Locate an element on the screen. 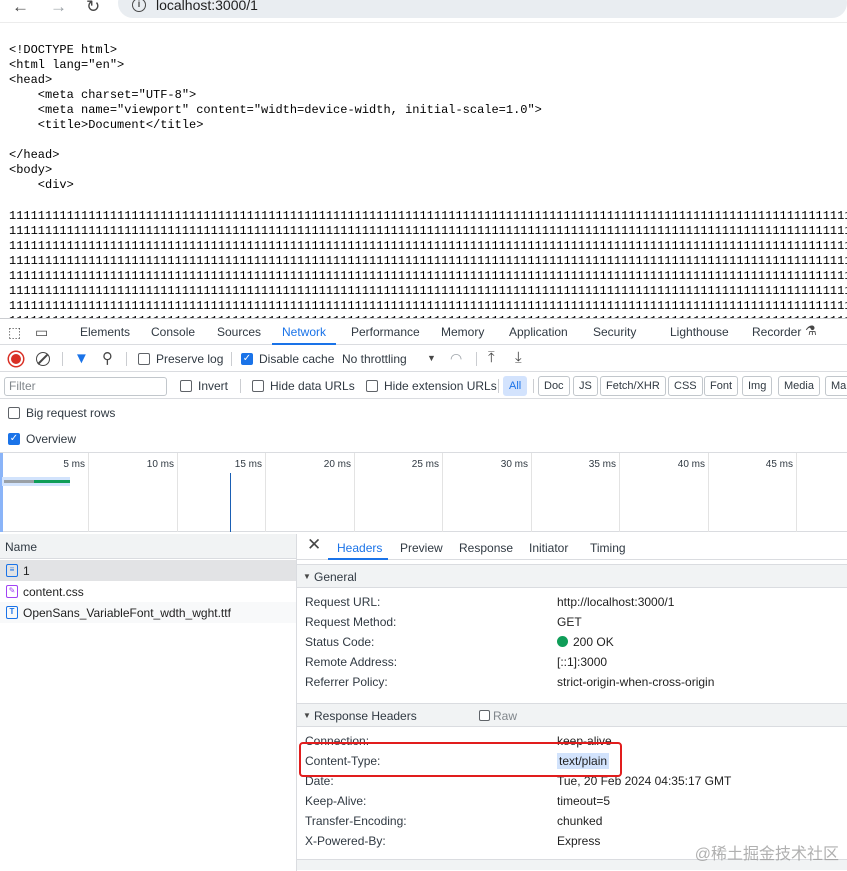  type-filter-manifest: Ma is located at coordinates (836, 386).